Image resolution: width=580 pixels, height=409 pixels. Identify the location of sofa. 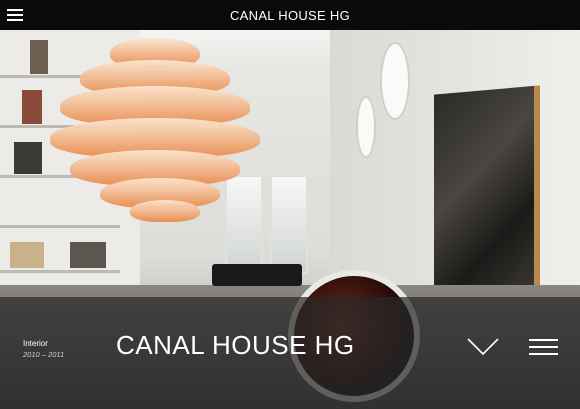
(257, 275).